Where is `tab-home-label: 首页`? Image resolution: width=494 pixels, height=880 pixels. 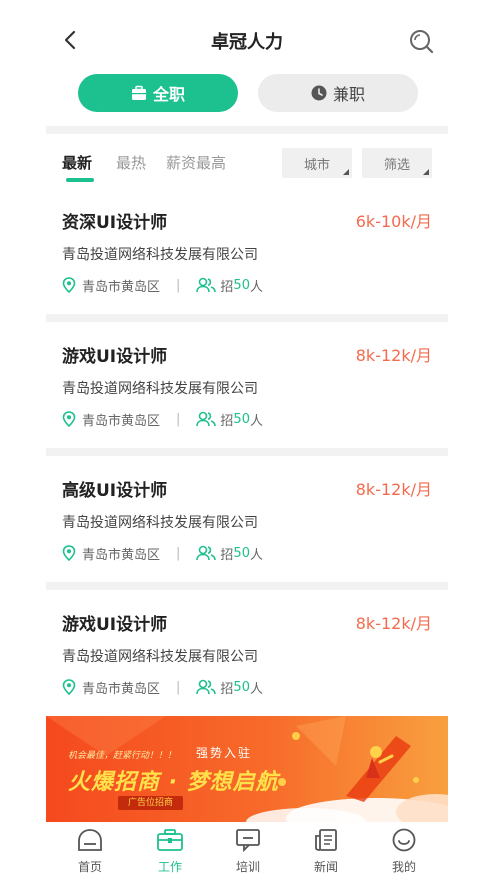
tab-home-label: 首页 is located at coordinates (89, 867).